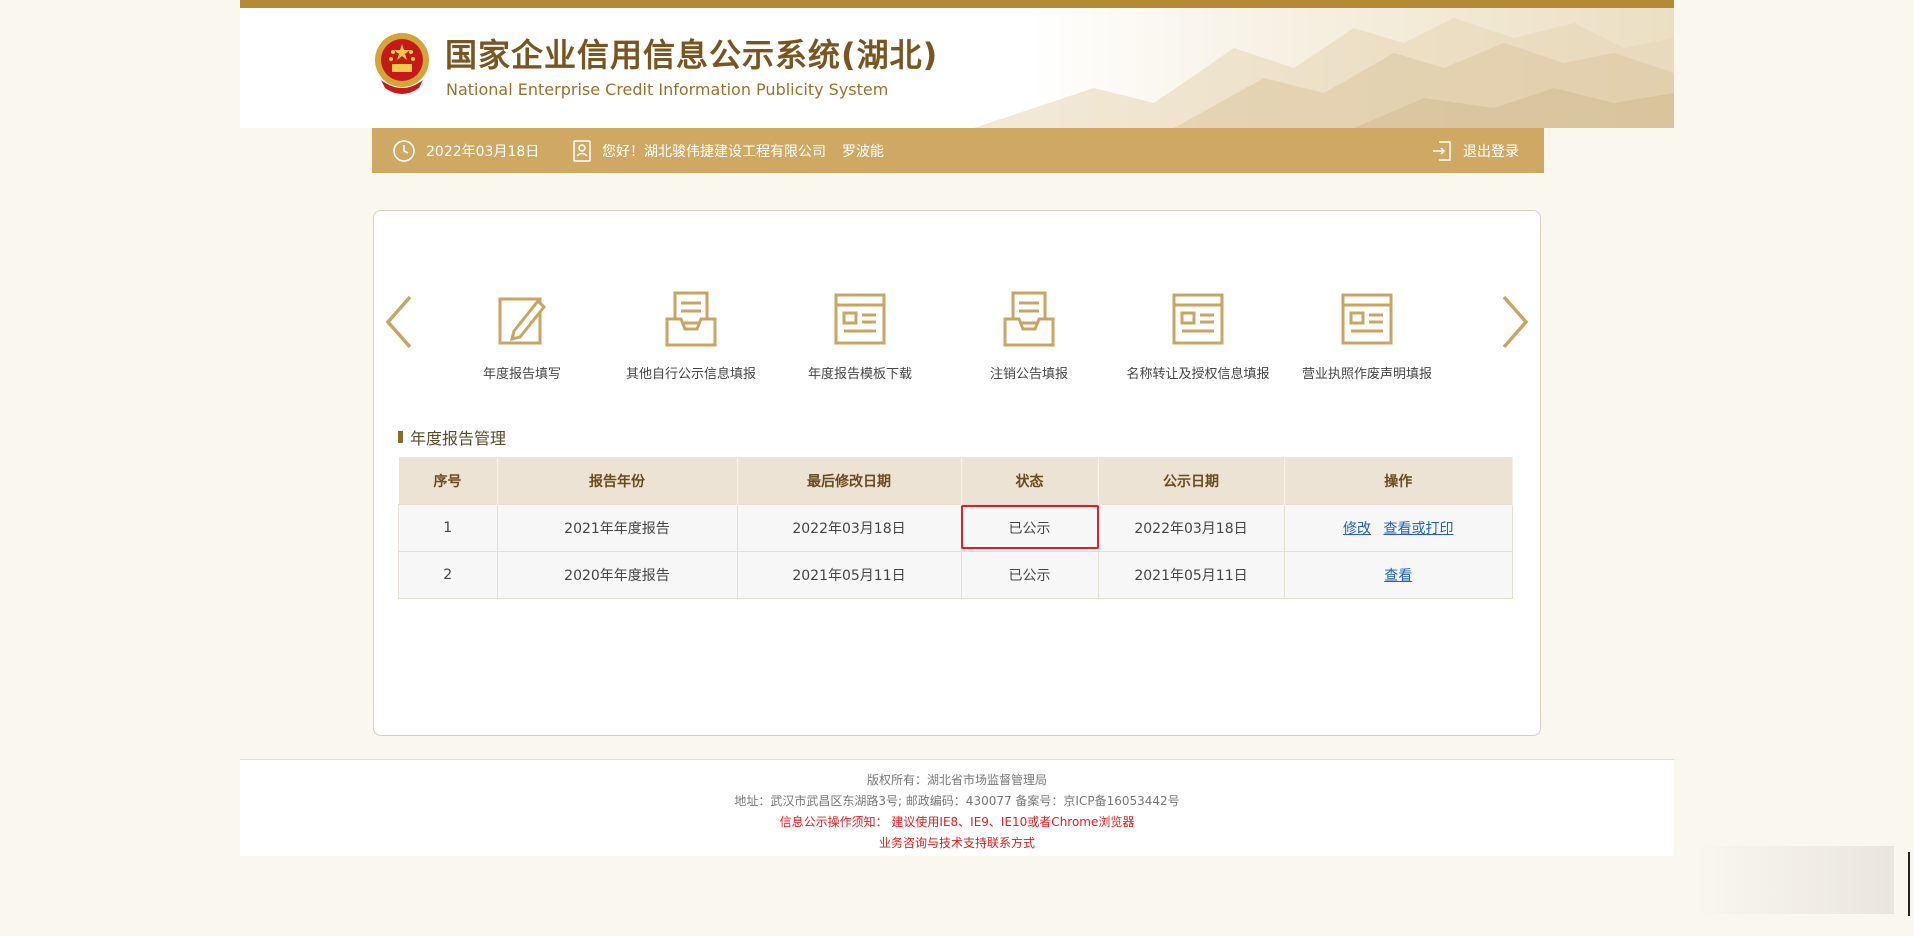 This screenshot has height=936, width=1914. I want to click on footer-support-link: 业务咨询与技术支持联系方式, so click(957, 843).